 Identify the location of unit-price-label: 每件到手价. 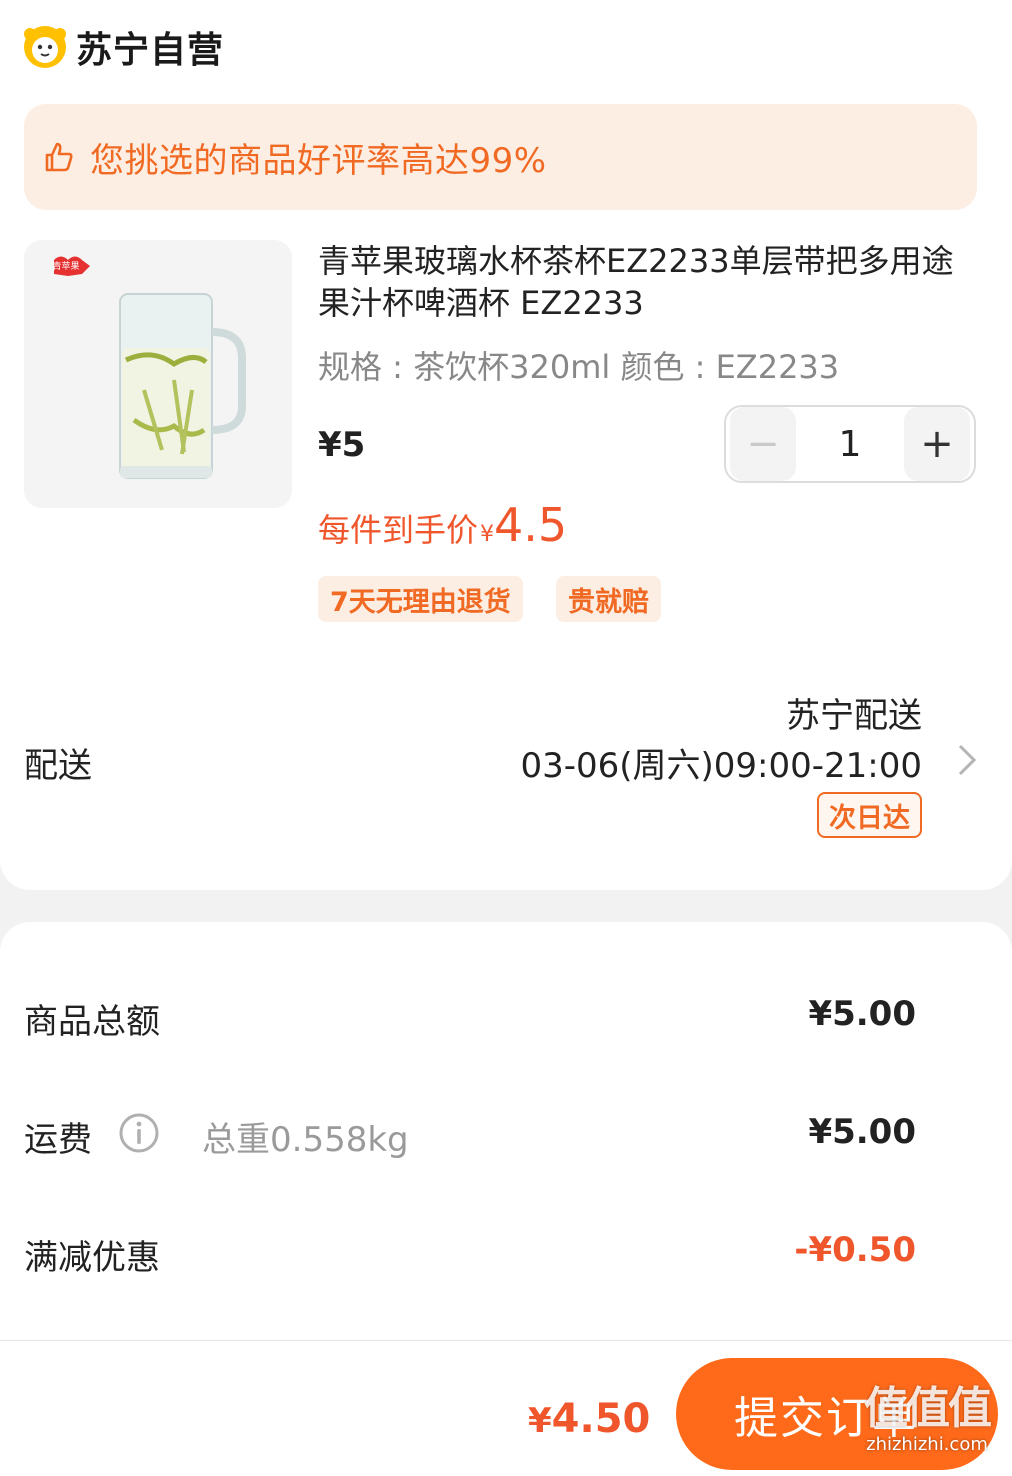
(398, 530).